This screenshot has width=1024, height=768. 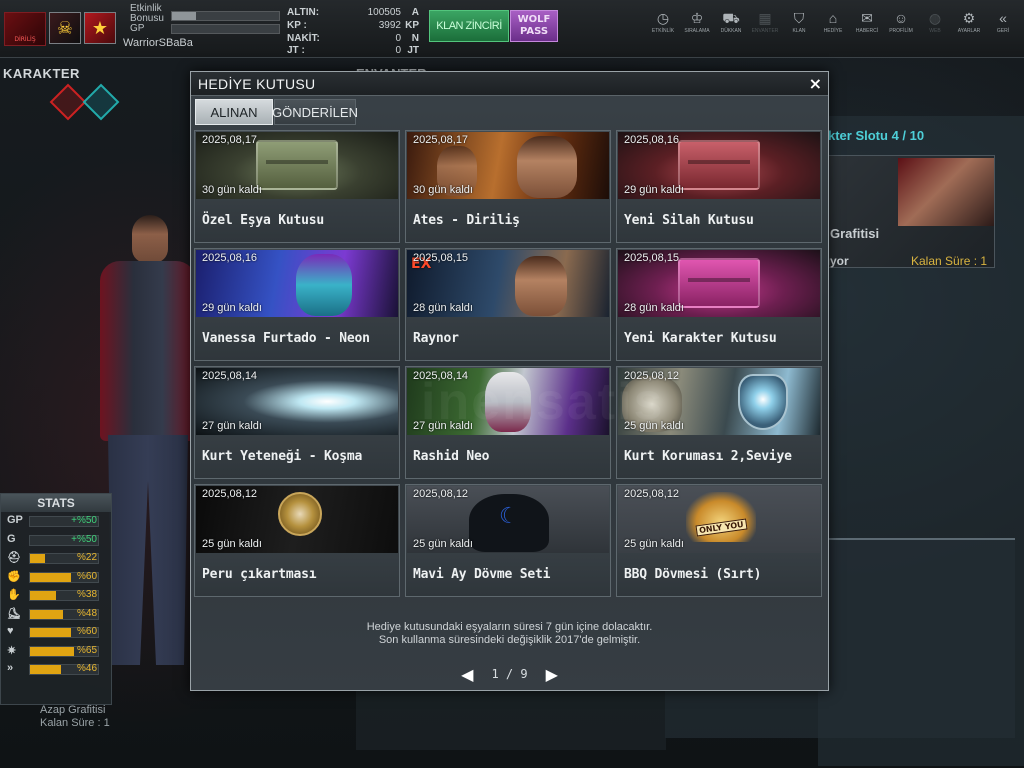 I want to click on nav-item-siralama: ♔ SIRALAMA, so click(x=697, y=24).